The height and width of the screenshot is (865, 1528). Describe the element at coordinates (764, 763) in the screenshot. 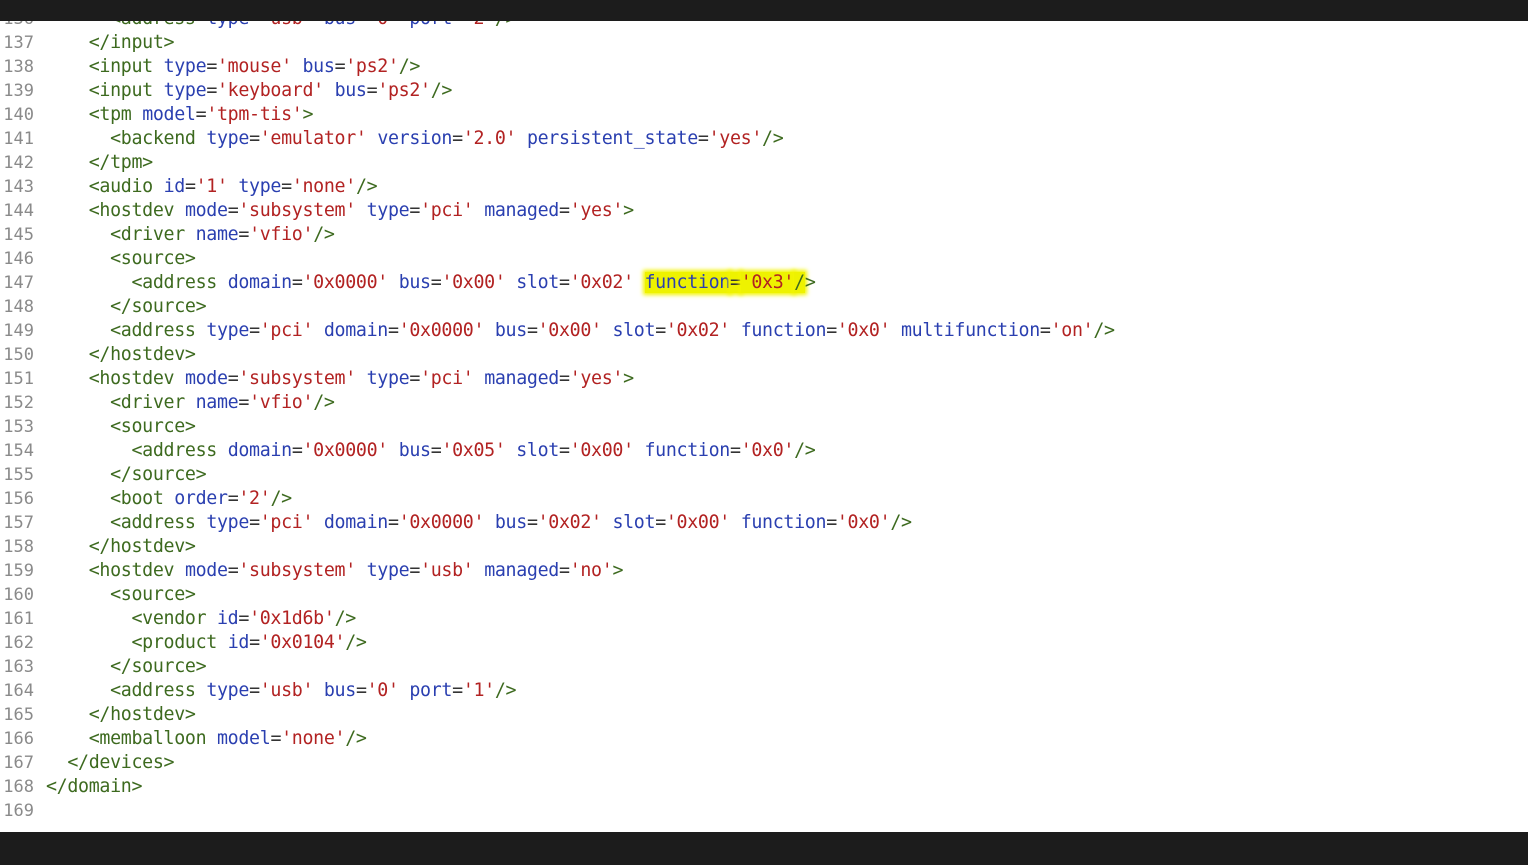

I see `code-line: 167 </devices>` at that location.